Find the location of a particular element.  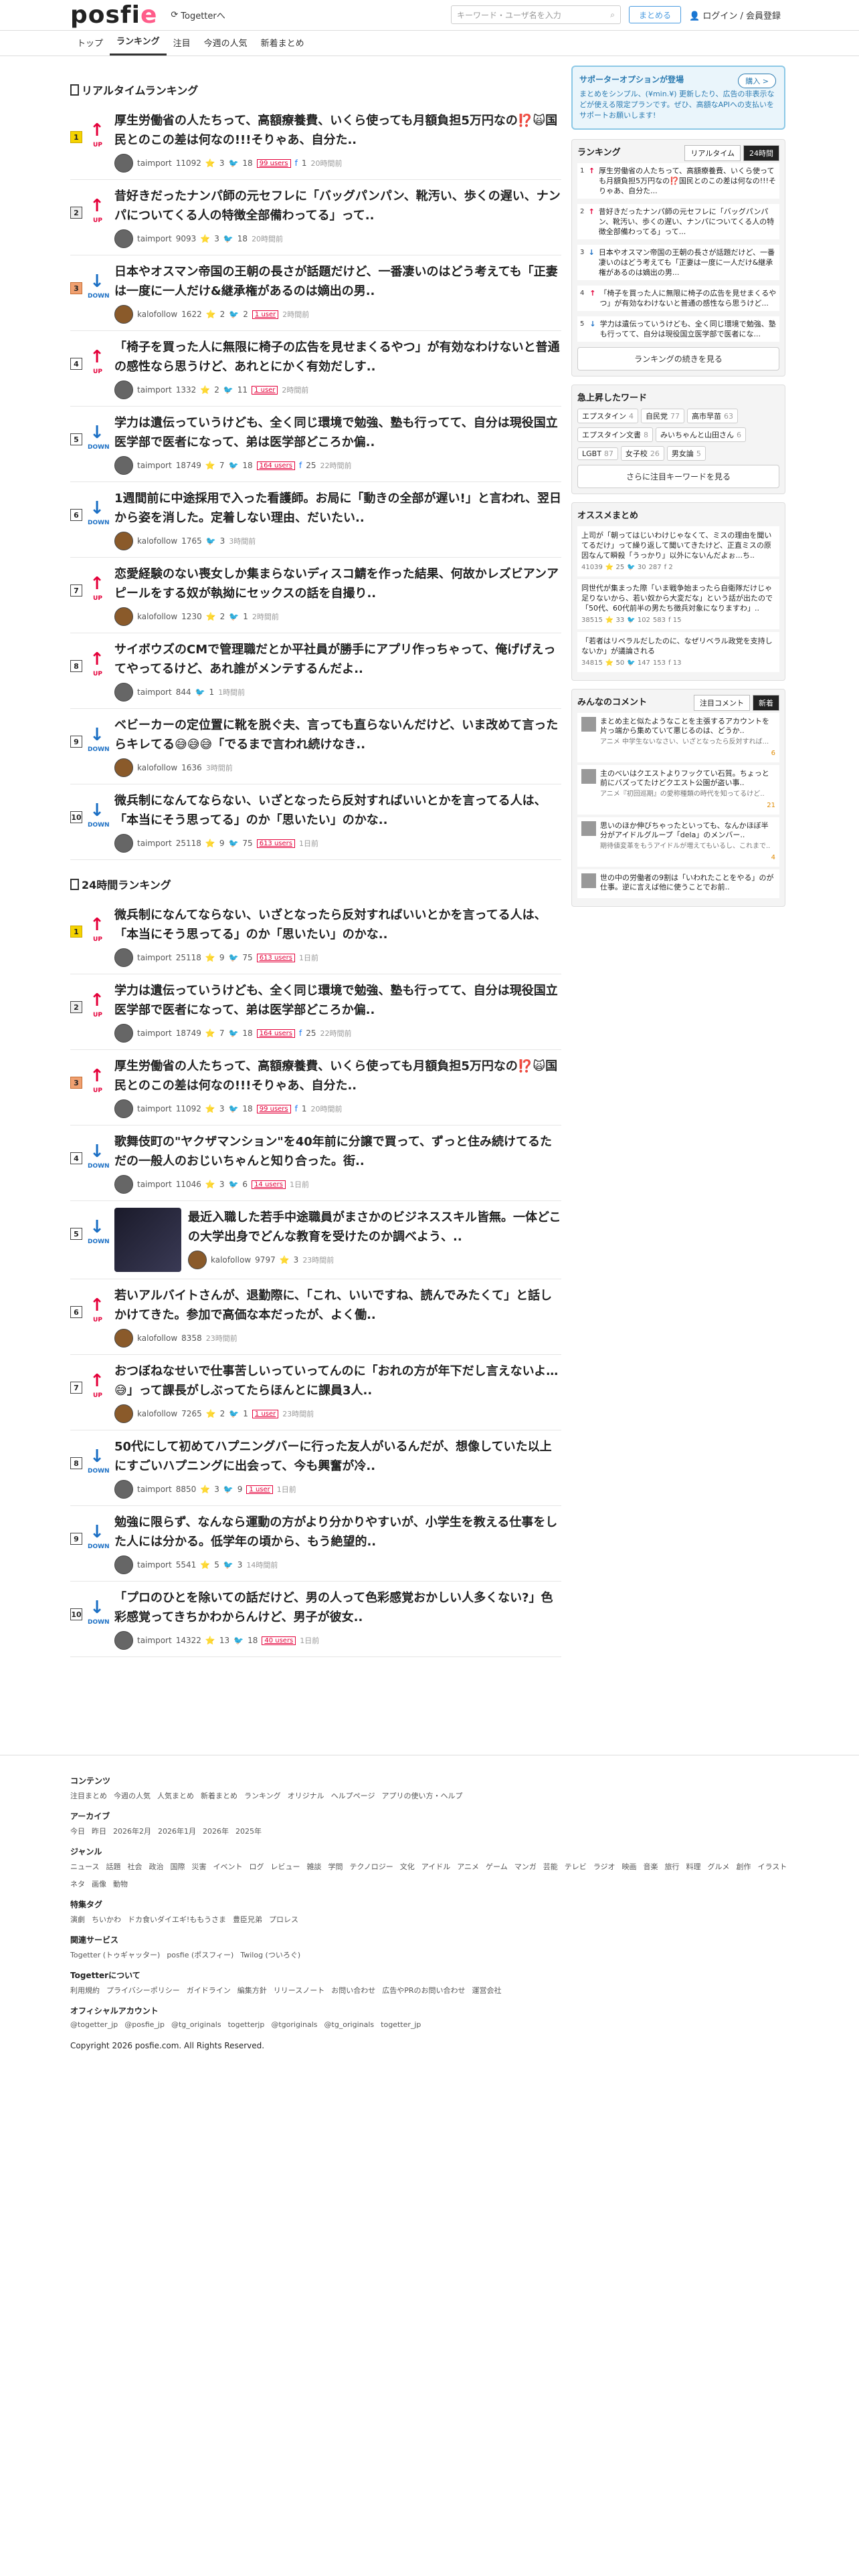

buy-button: 購入 > is located at coordinates (757, 81).